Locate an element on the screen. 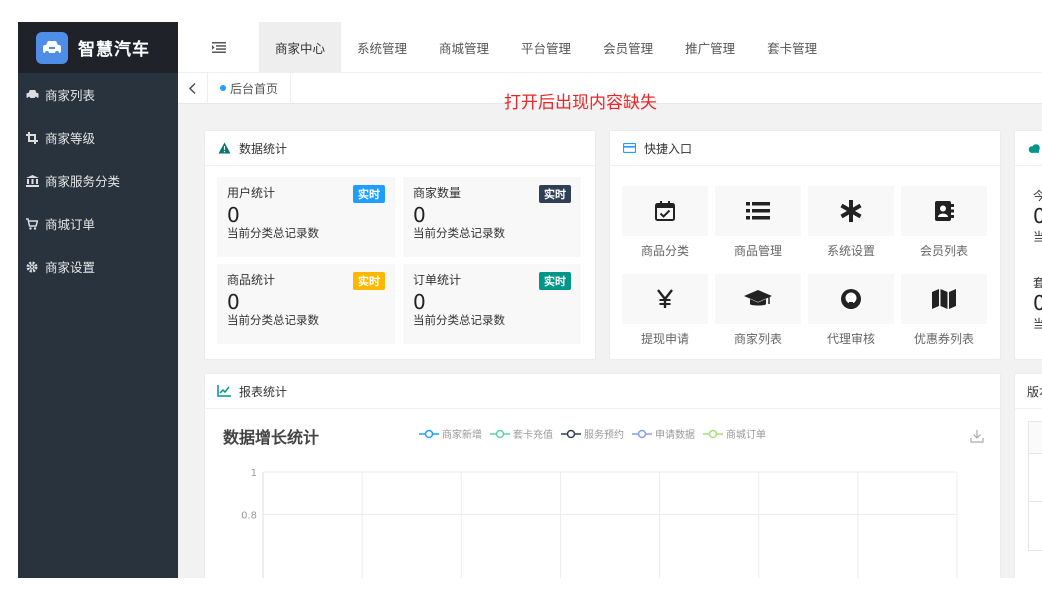  car-logo-icon is located at coordinates (52, 47).